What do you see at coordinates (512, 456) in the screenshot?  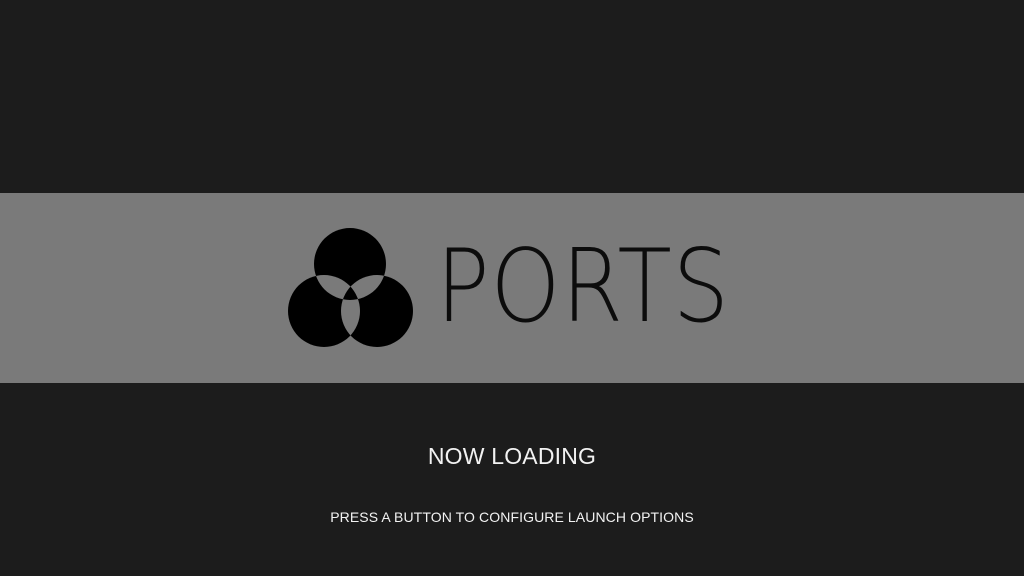 I see `loading-status-text: NOW LOADING` at bounding box center [512, 456].